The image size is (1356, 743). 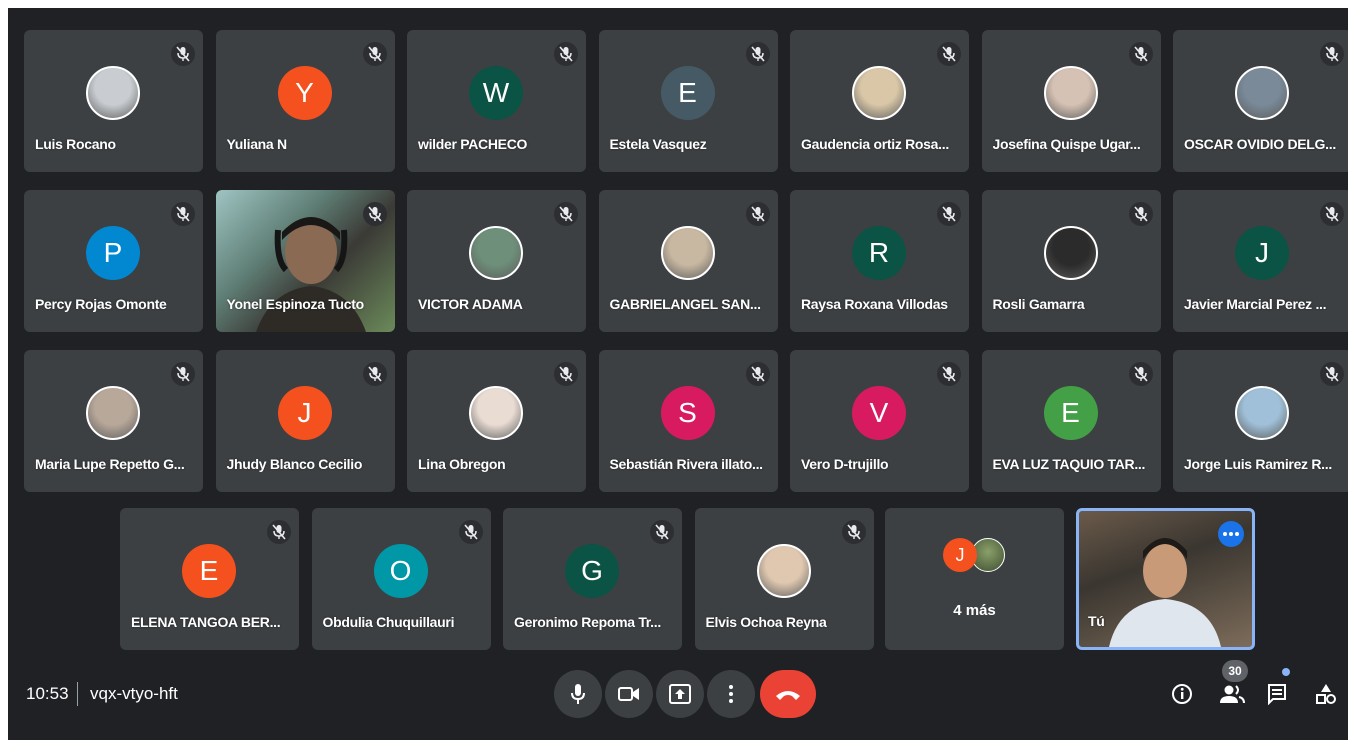 I want to click on participant-name: Vero D-trujillo, so click(x=845, y=464).